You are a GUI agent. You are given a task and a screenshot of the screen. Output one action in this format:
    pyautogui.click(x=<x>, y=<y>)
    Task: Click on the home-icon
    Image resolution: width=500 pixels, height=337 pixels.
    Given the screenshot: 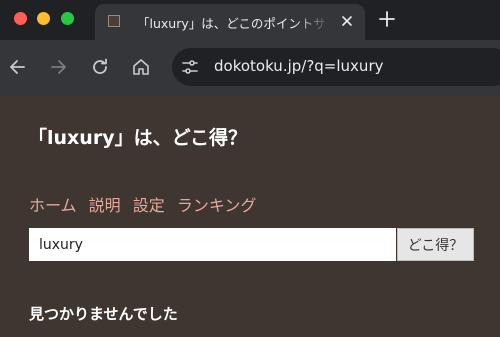 What is the action you would take?
    pyautogui.click(x=141, y=67)
    